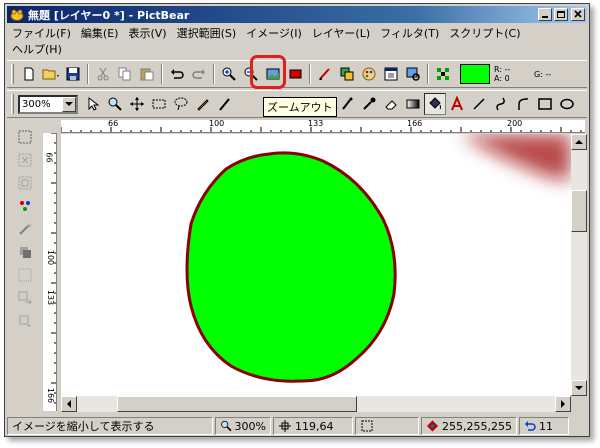 The width and height of the screenshot is (600, 448). What do you see at coordinates (579, 404) in the screenshot?
I see `scrollbar-corner` at bounding box center [579, 404].